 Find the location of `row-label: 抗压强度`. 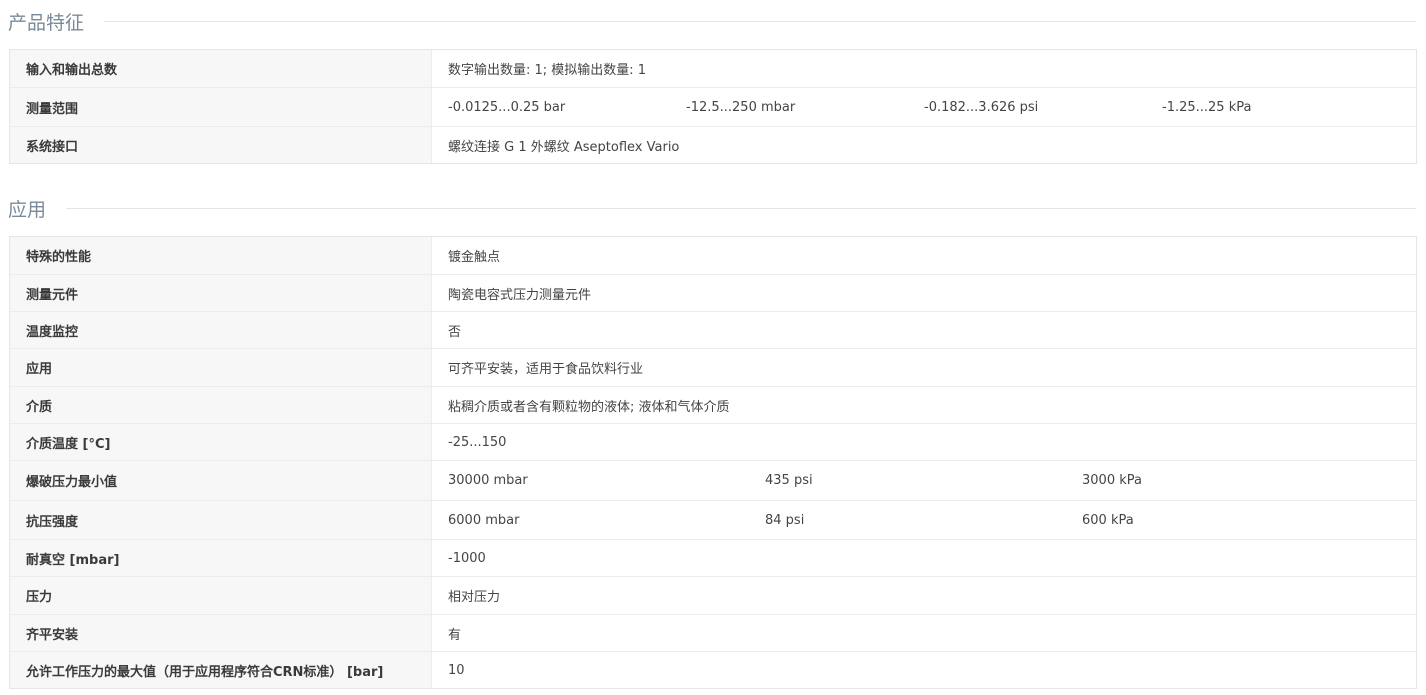

row-label: 抗压强度 is located at coordinates (221, 520).